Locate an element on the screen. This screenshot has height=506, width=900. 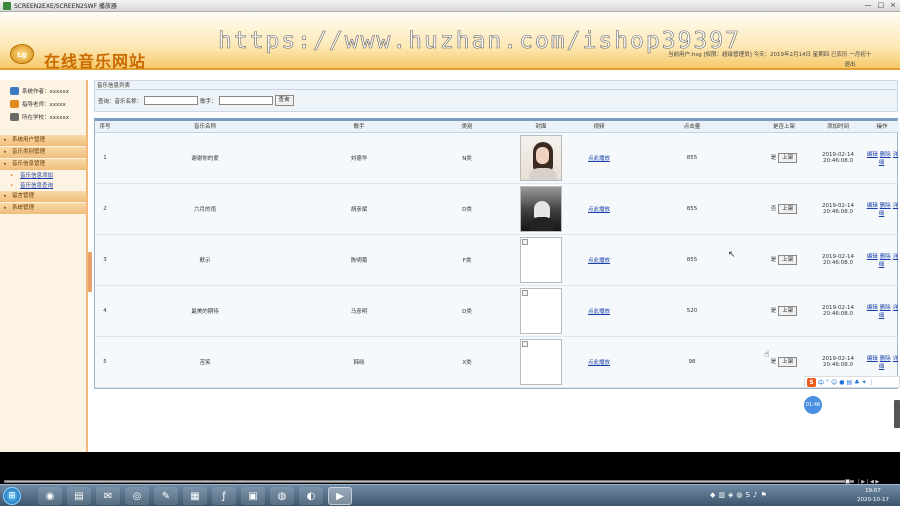
taskbar-app-icon: ✎ is located at coordinates (166, 496).